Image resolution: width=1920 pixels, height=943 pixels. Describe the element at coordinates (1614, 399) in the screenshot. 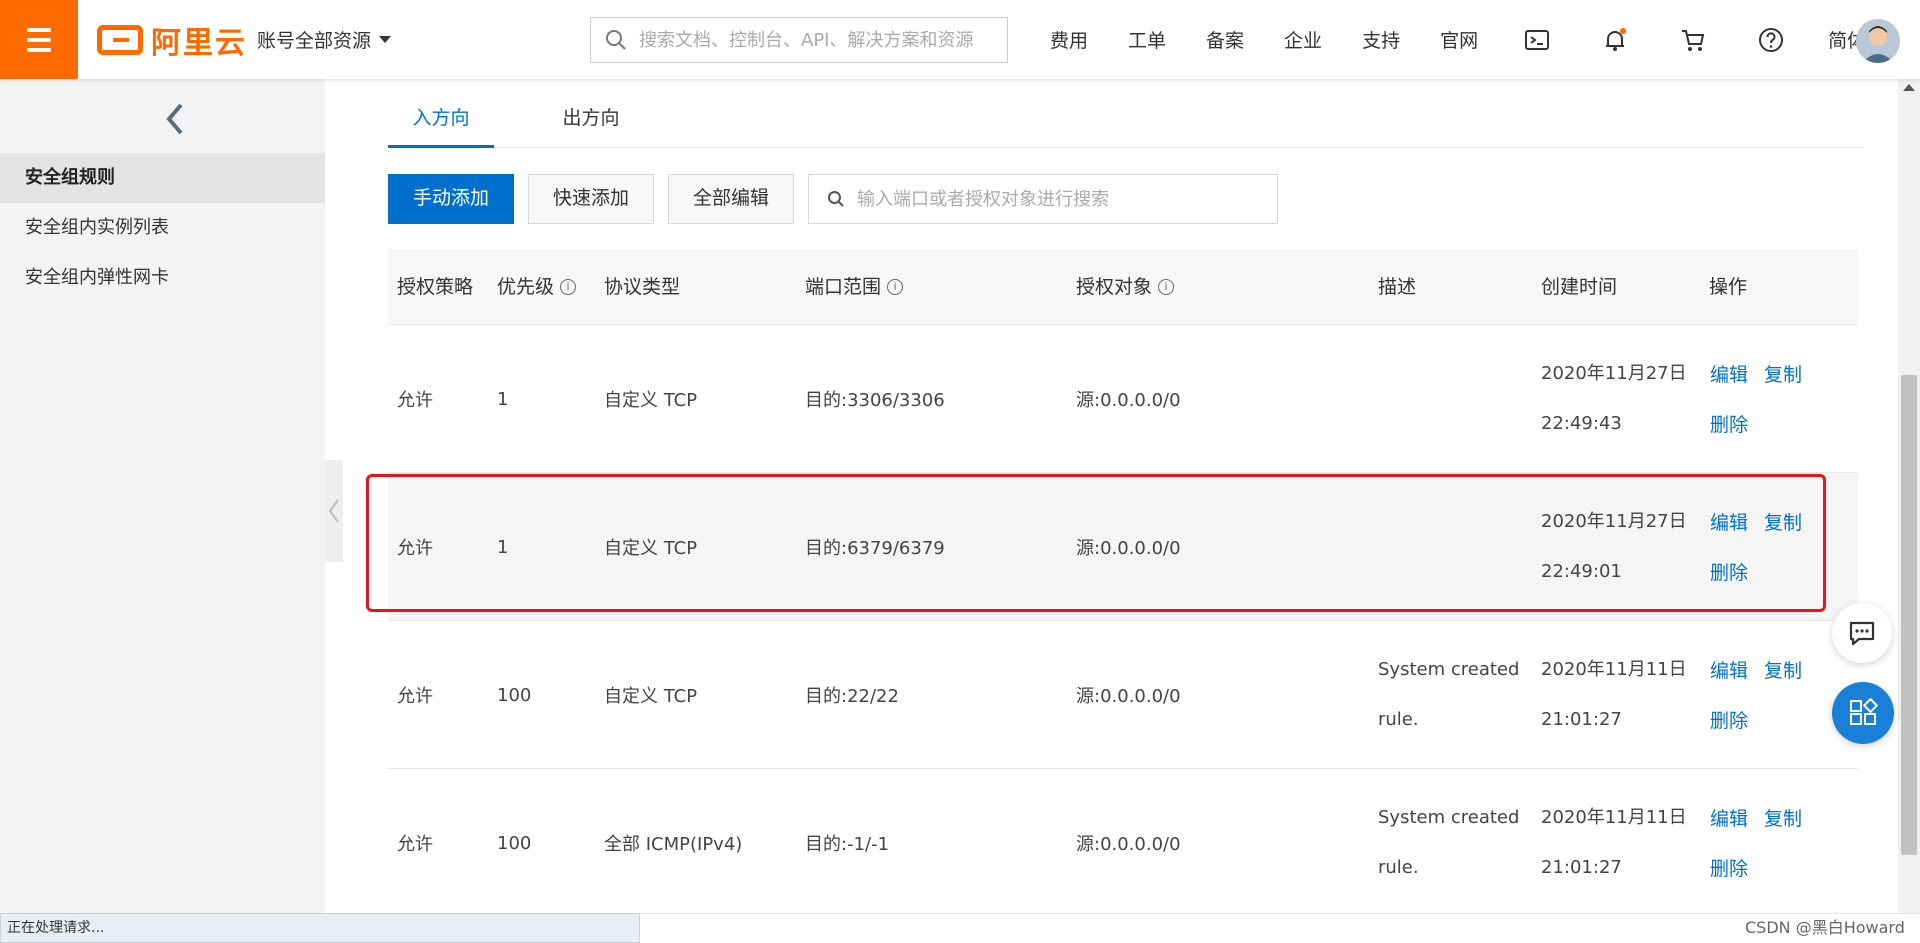

I see `cell-created: 2020年11月27日 22:49:43` at that location.